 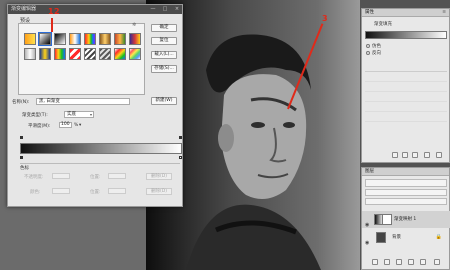 I want to click on panel-menu-icon: ≡, so click(x=444, y=12).